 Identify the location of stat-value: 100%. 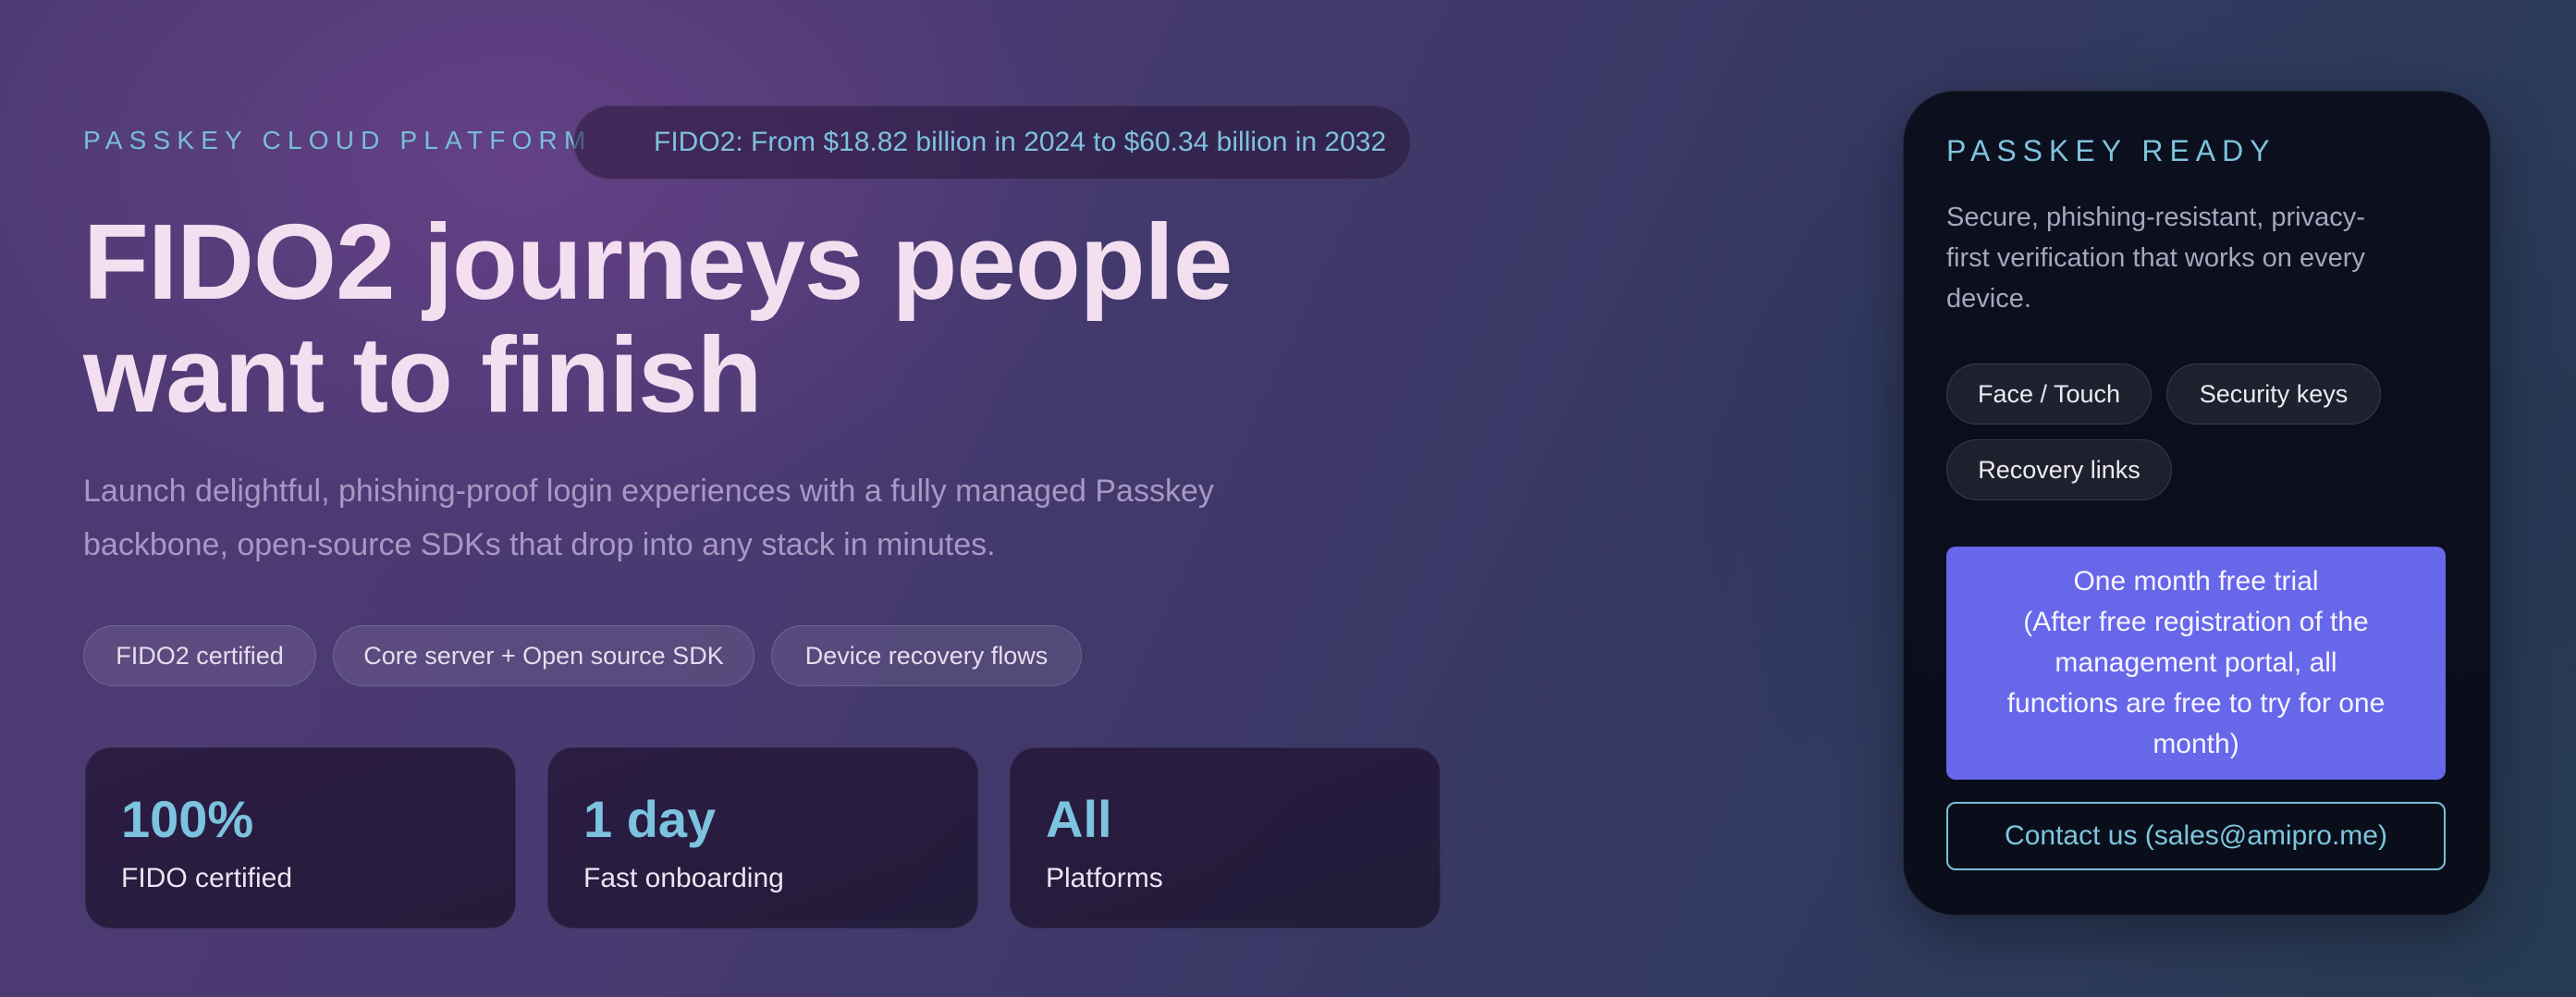
(187, 819).